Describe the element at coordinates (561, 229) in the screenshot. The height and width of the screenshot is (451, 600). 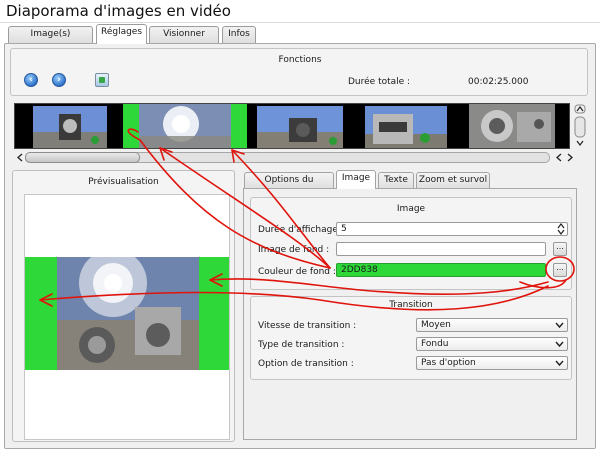
I see `spin-arrows-icon` at that location.